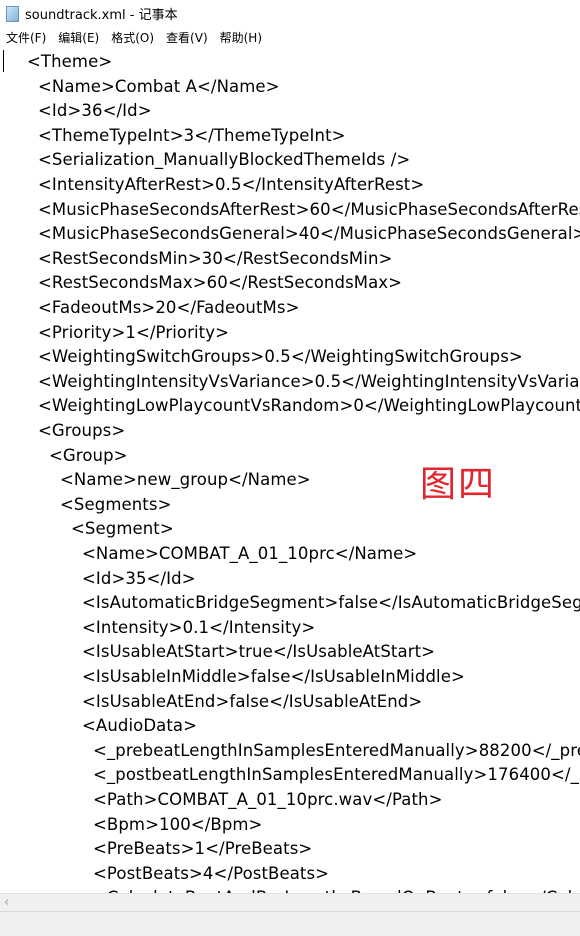 This screenshot has width=580, height=936. I want to click on text-line: <Name>COMBAT_A_01_10prc</Name>, so click(250, 553).